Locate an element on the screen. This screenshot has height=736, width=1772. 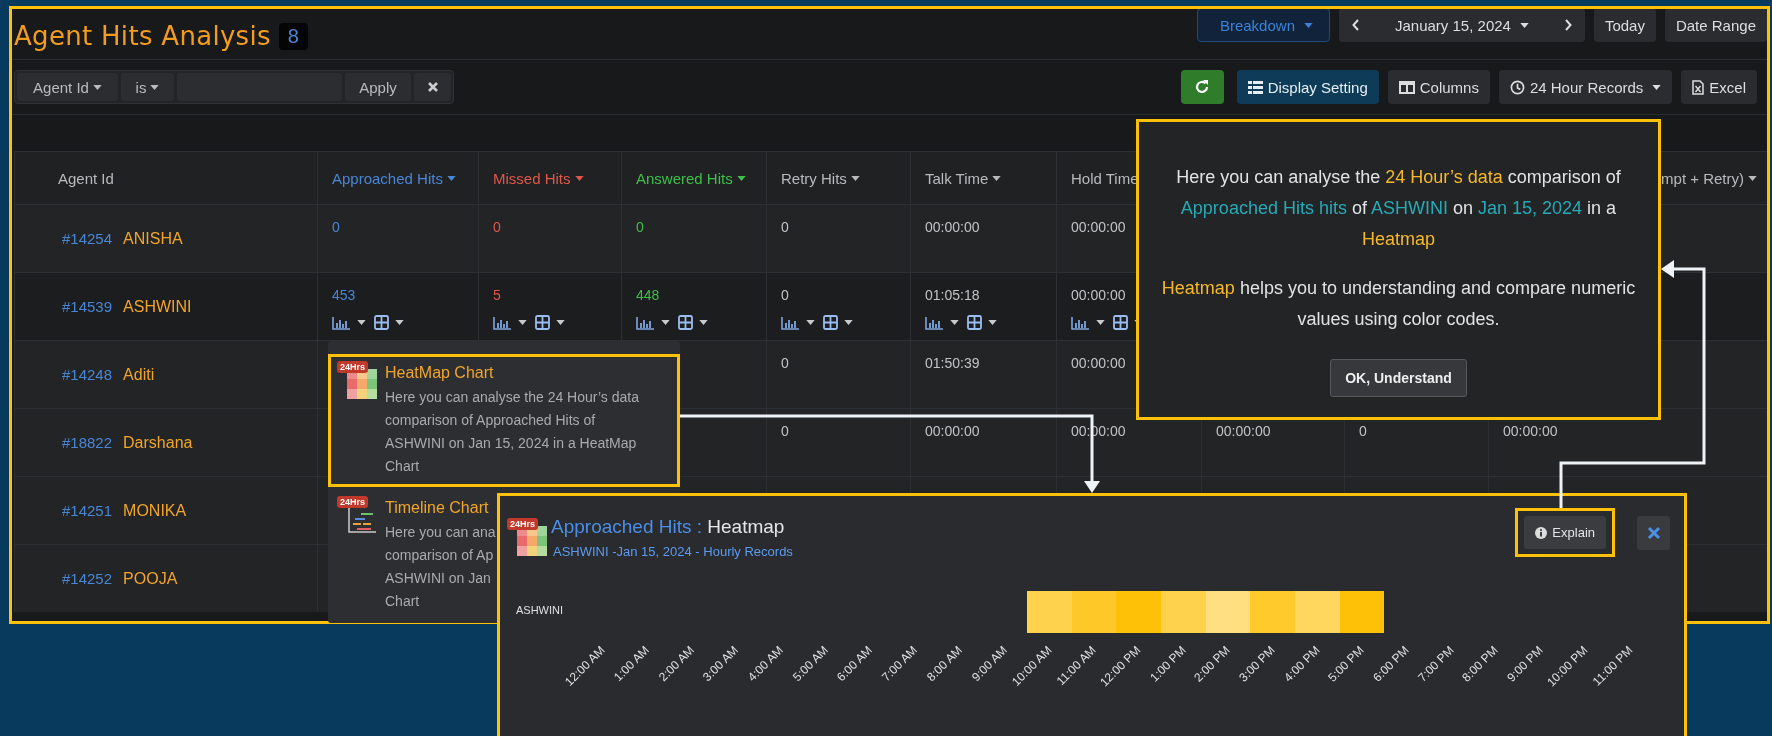
column-header: Talk Time is located at coordinates (963, 178).